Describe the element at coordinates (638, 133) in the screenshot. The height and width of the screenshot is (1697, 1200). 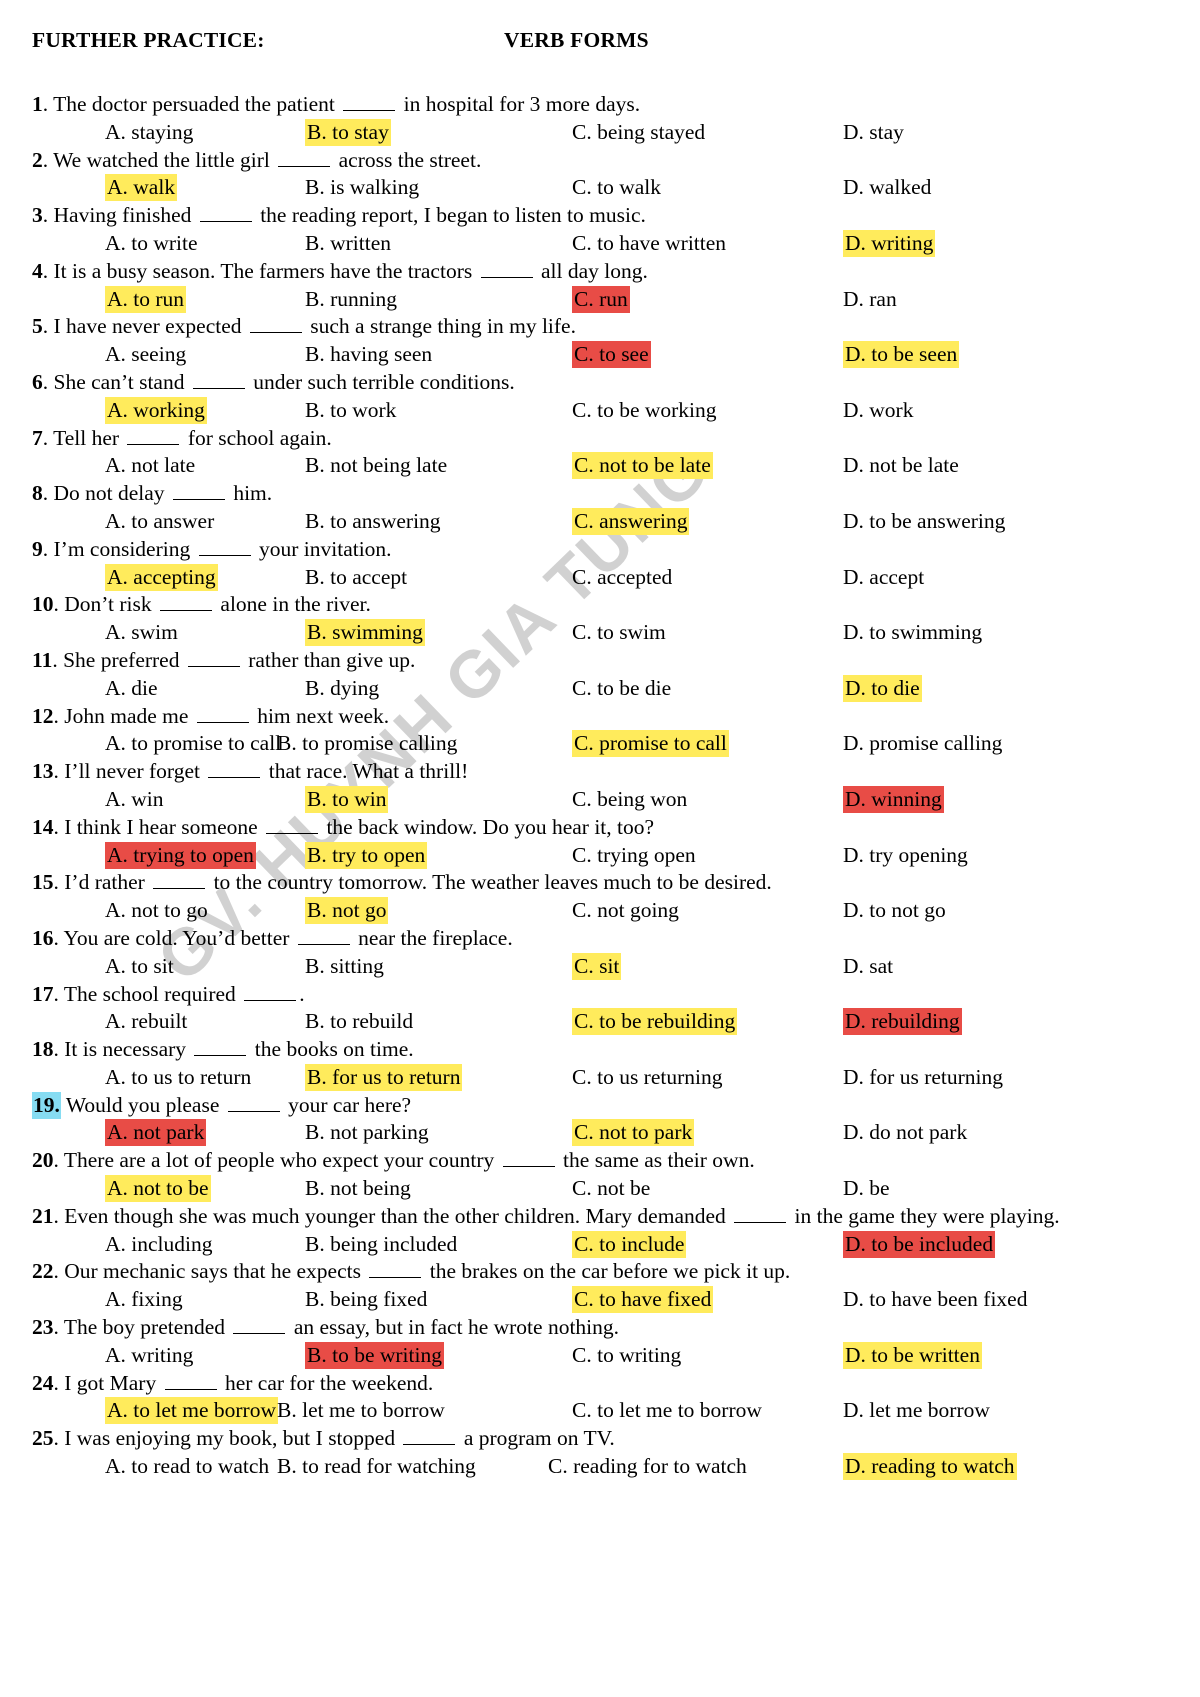
I see `option-c: C. being stayed` at that location.